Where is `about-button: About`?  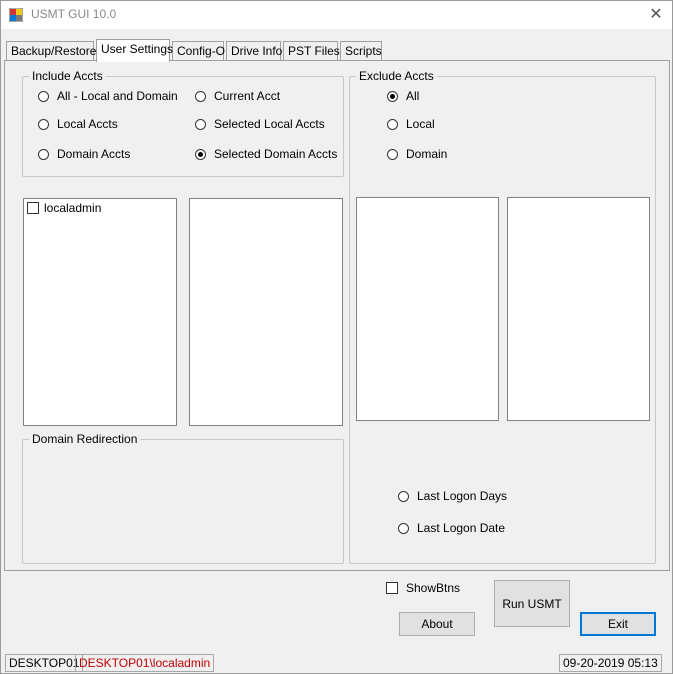 about-button: About is located at coordinates (437, 624).